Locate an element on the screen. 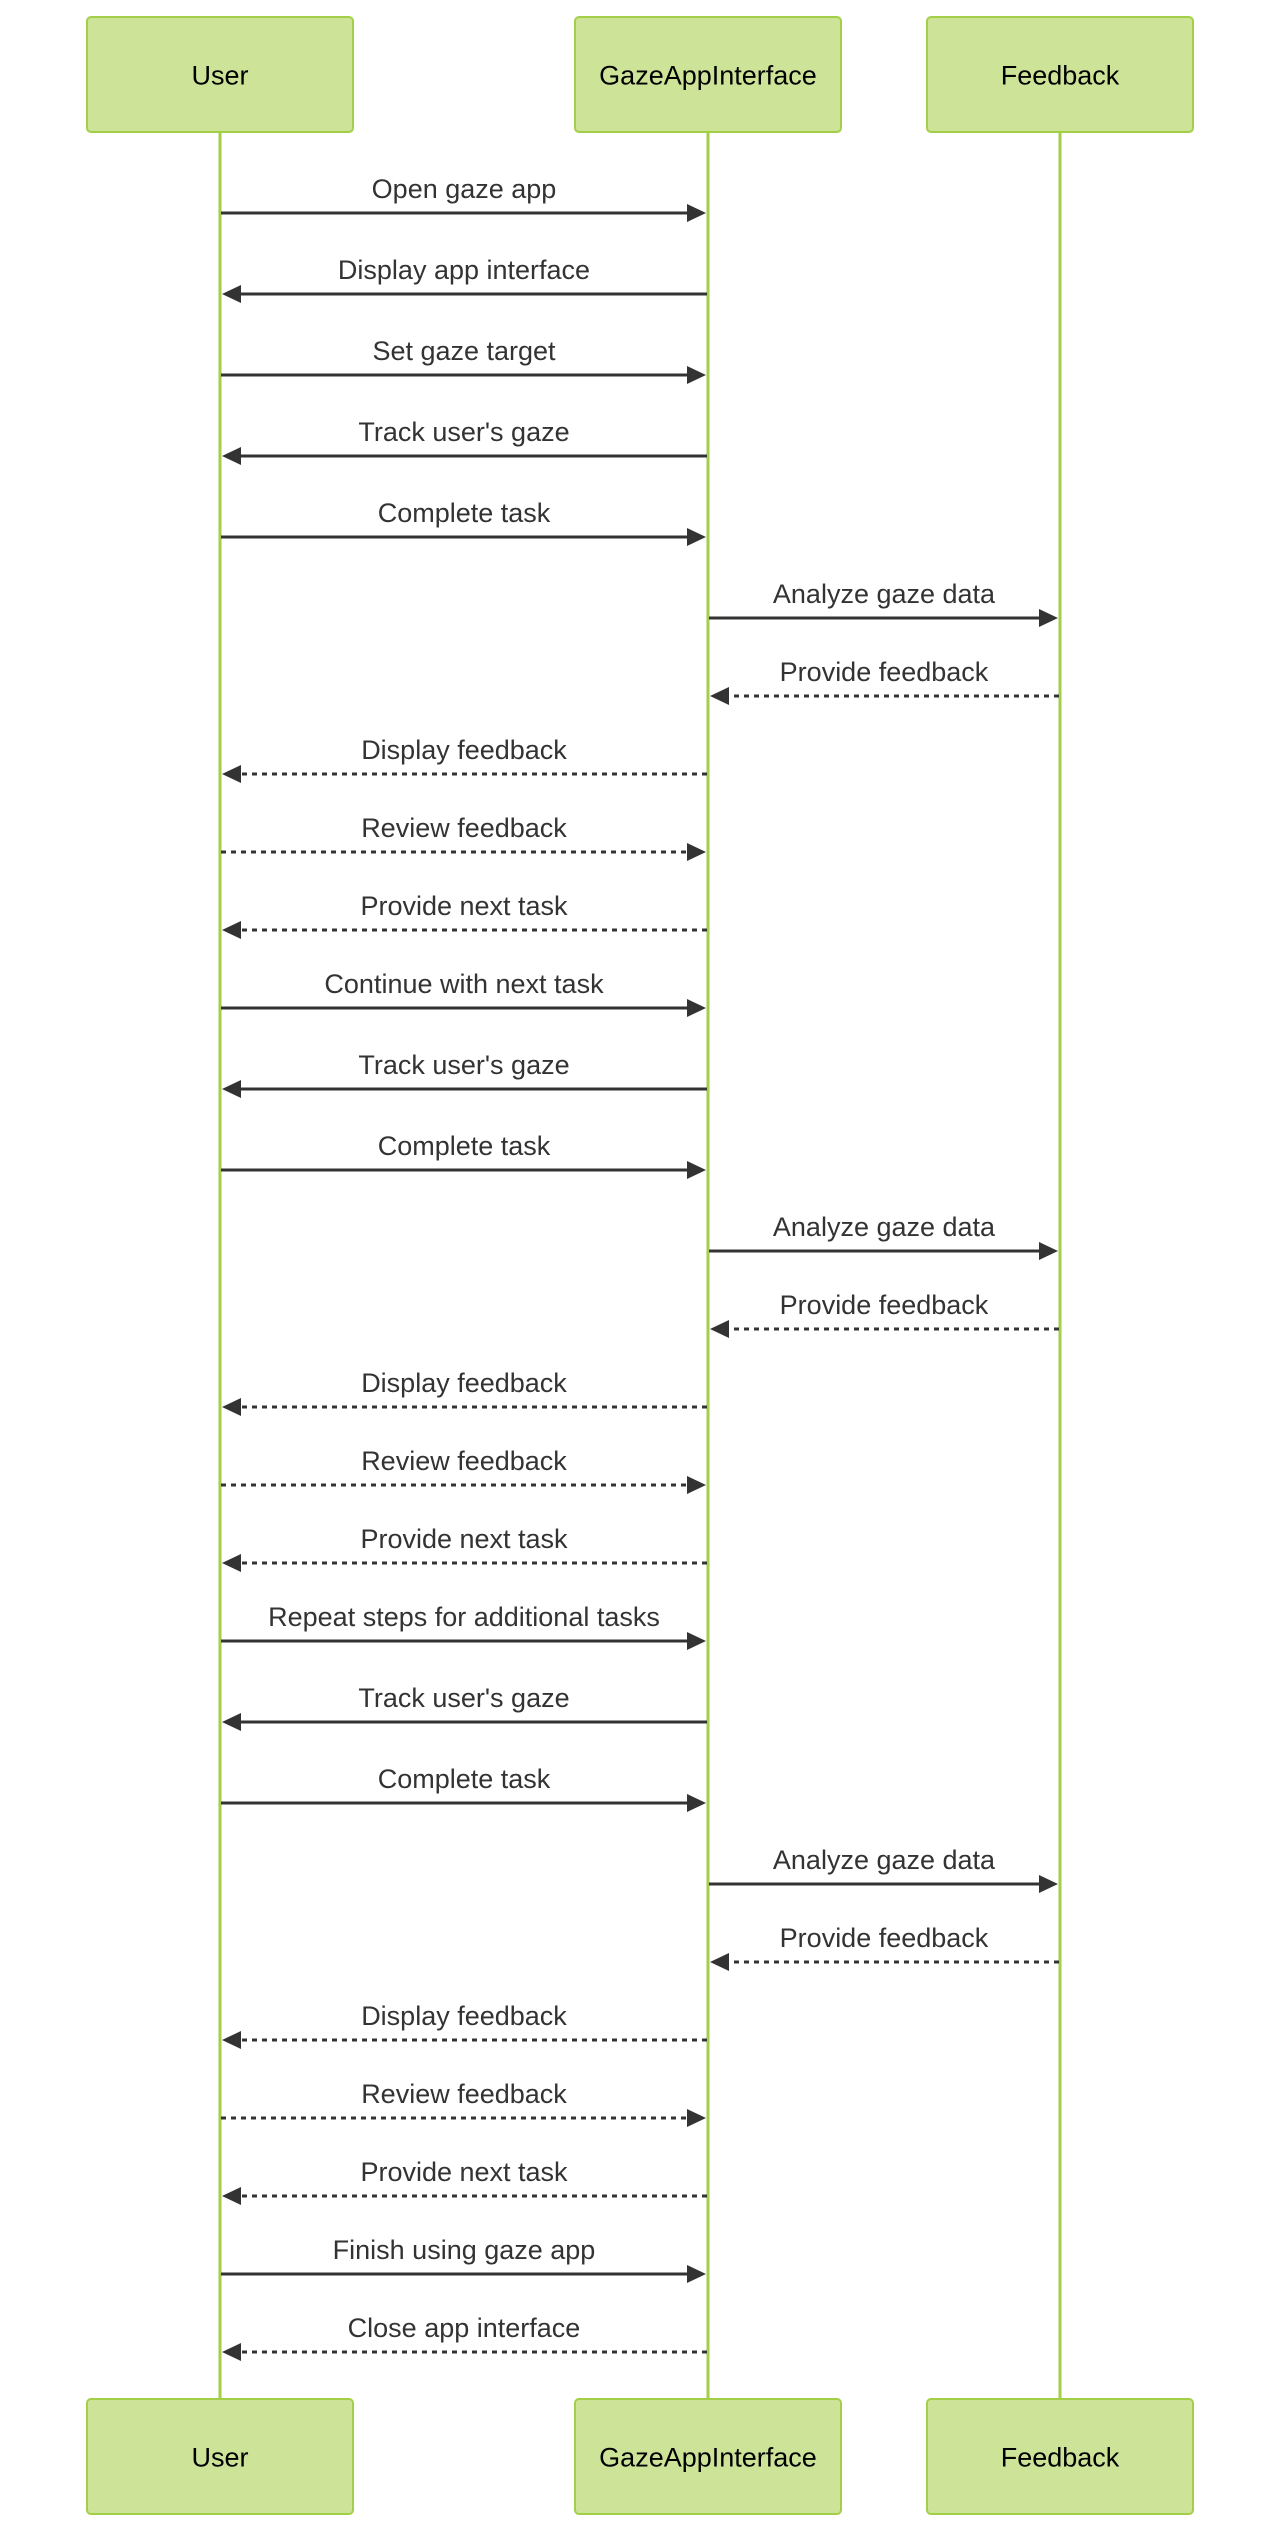 Image resolution: width=1280 pixels, height=2534 pixels. message: Close app interface is located at coordinates (464, 2337).